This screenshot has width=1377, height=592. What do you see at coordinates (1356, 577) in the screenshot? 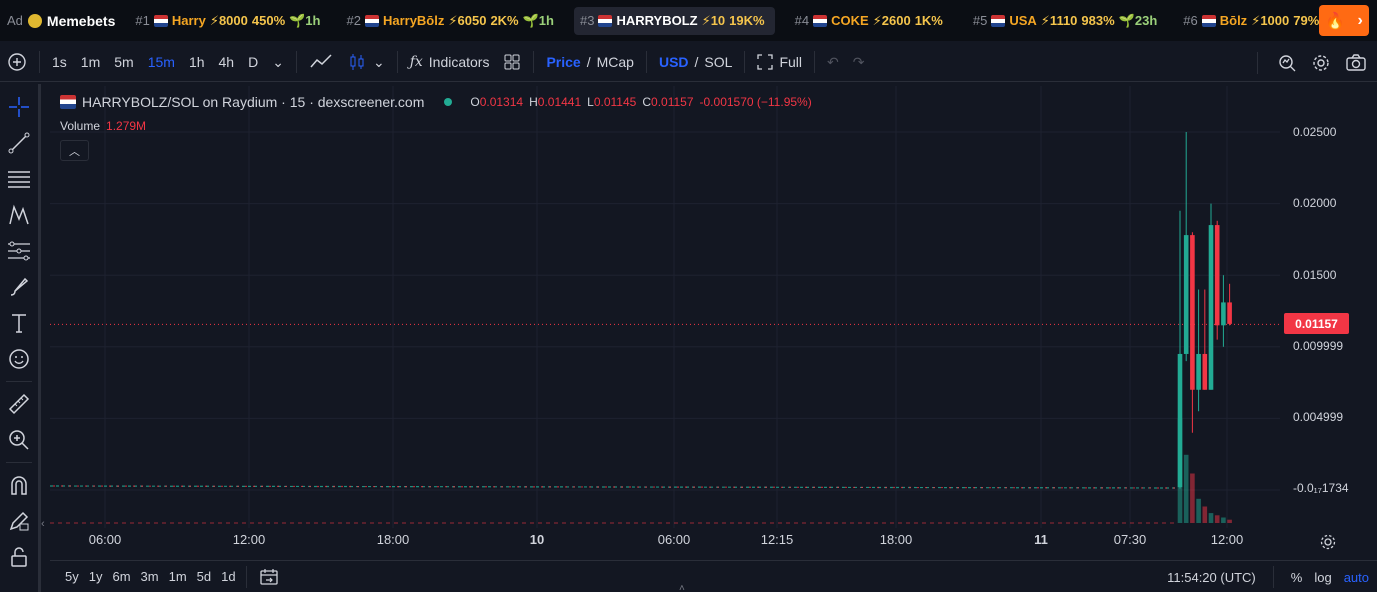
I see `auto-scale-toggle: auto` at bounding box center [1356, 577].